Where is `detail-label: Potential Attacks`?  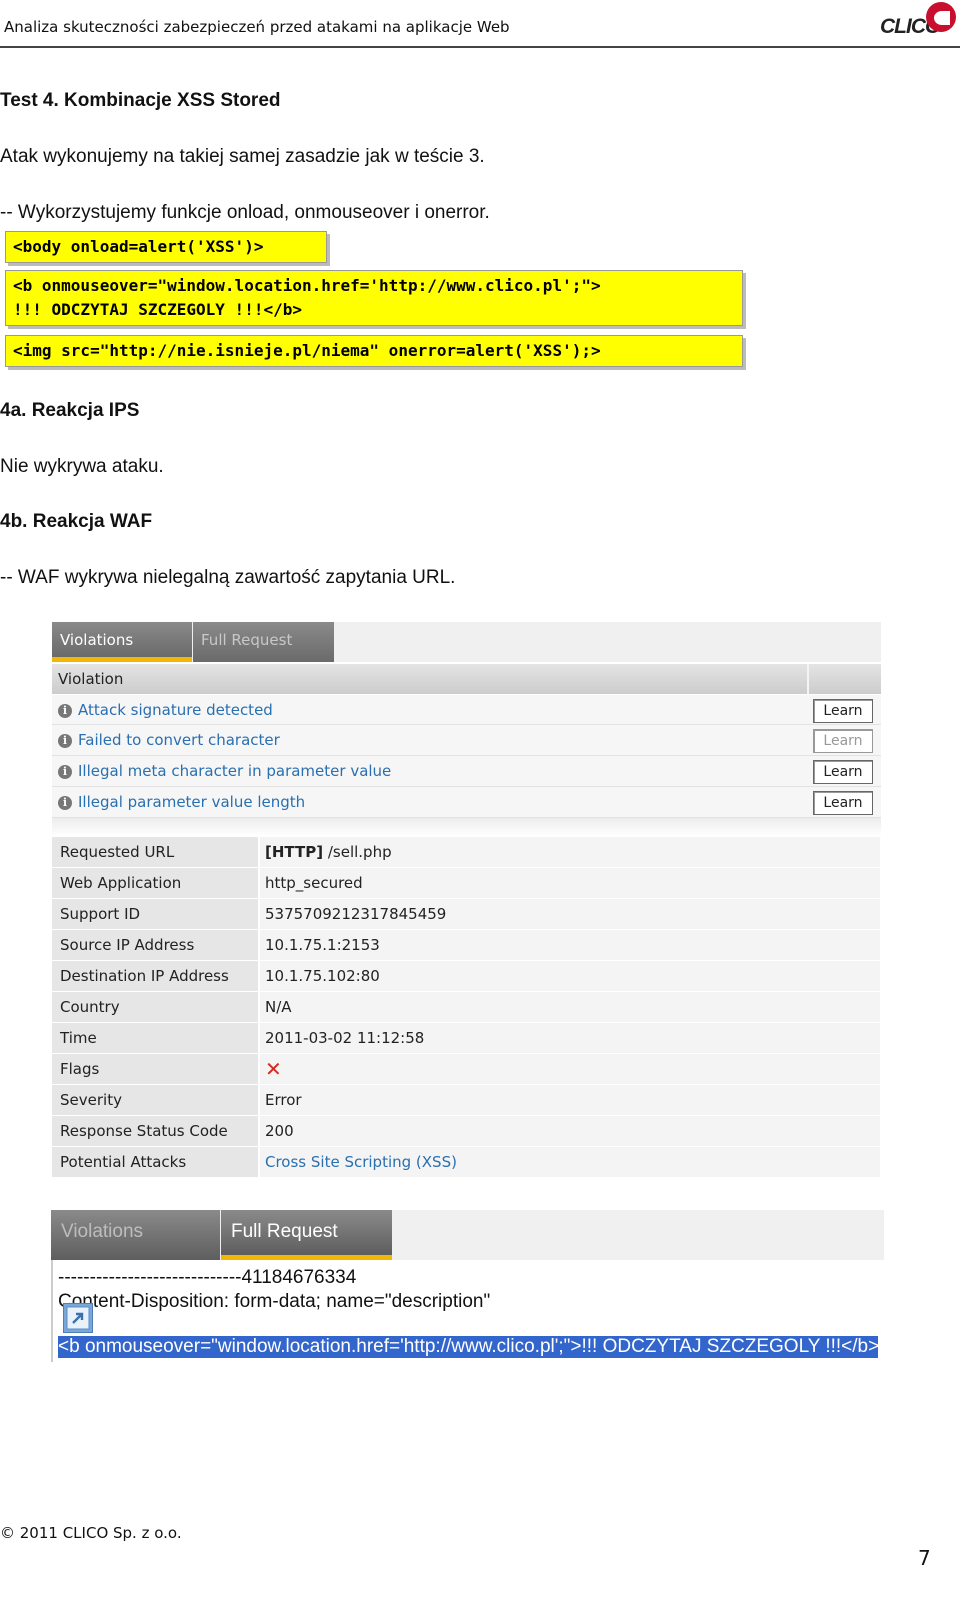 detail-label: Potential Attacks is located at coordinates (155, 1162).